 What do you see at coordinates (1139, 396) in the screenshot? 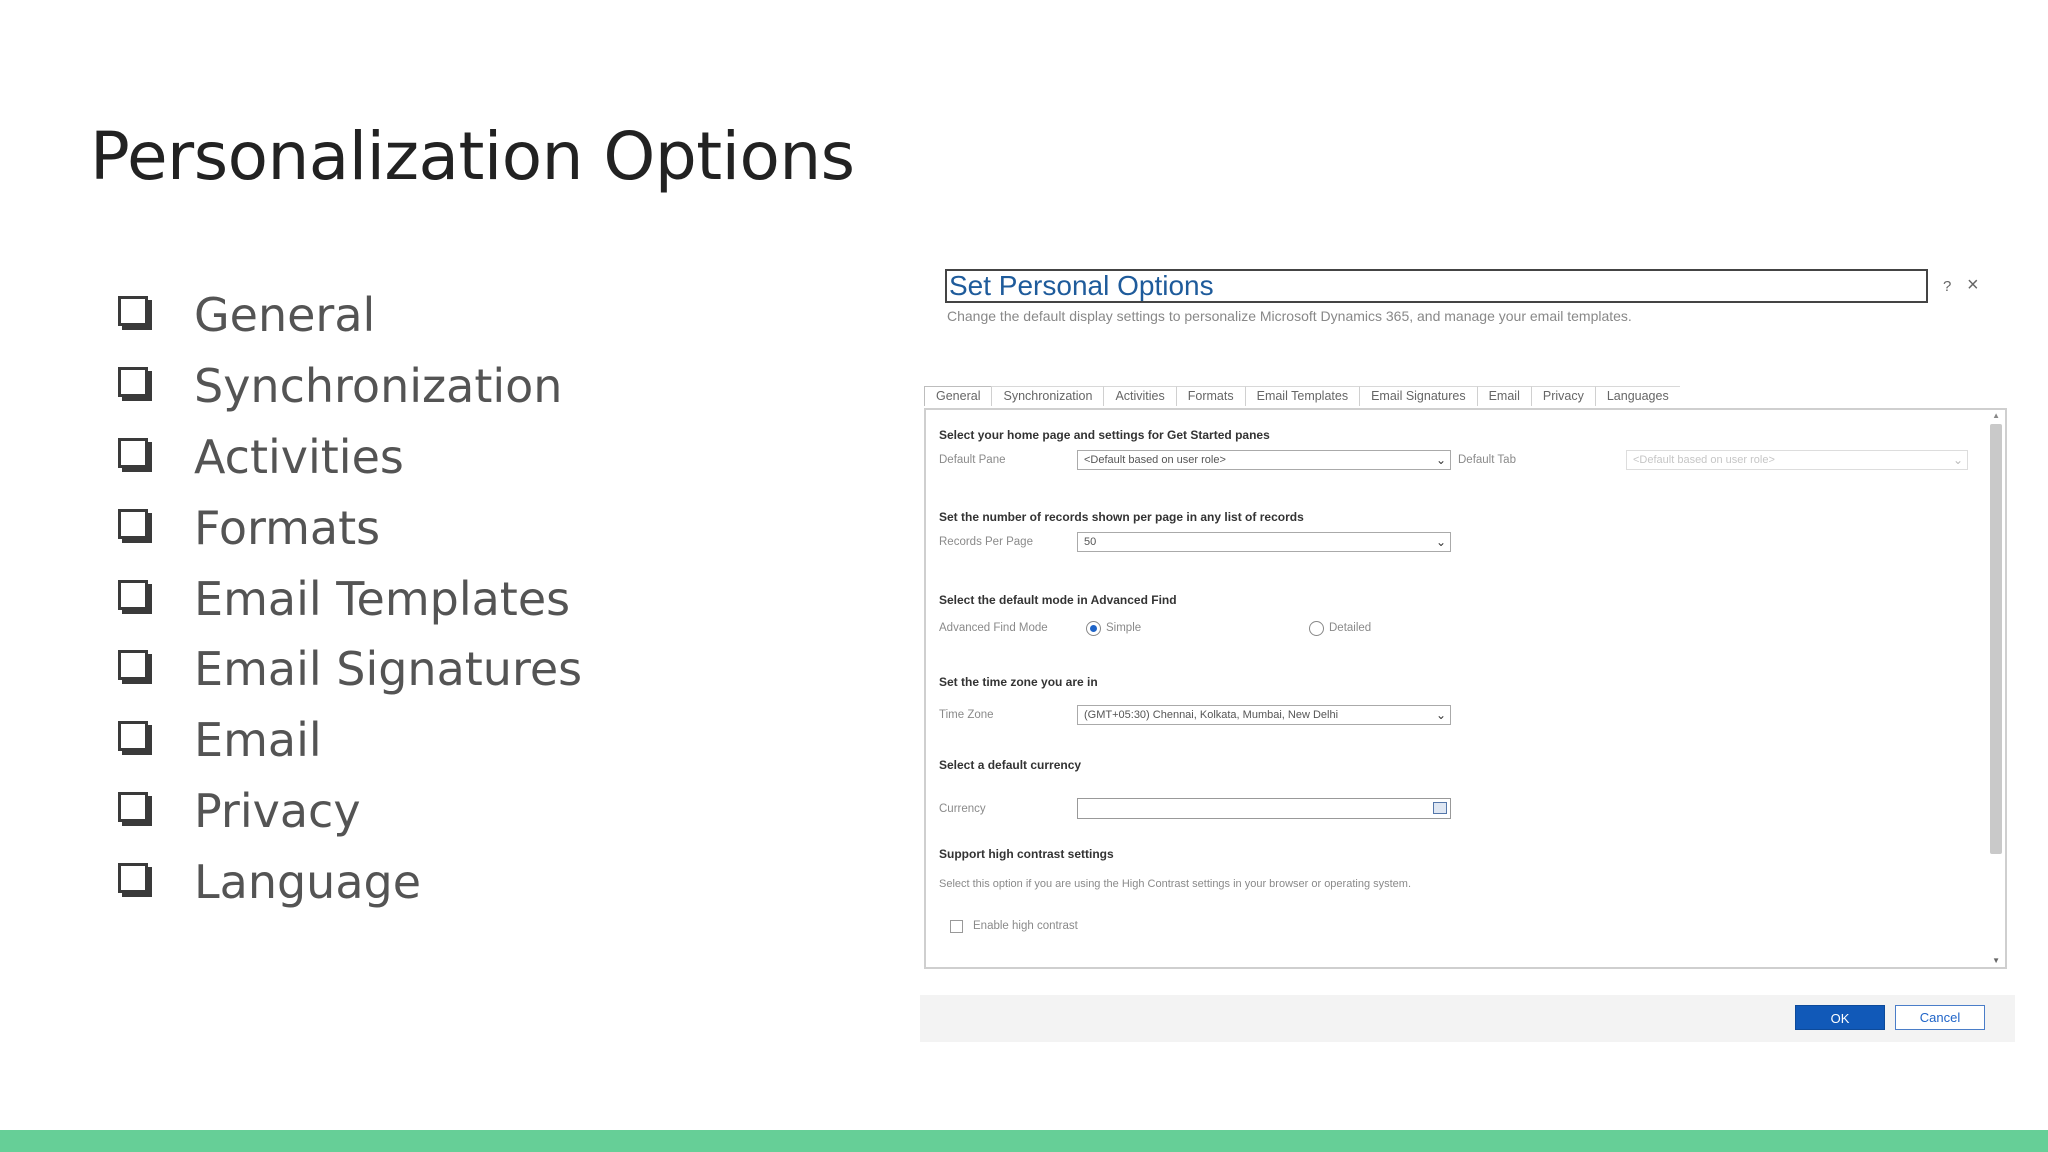
I see `tab-activities: Activities` at bounding box center [1139, 396].